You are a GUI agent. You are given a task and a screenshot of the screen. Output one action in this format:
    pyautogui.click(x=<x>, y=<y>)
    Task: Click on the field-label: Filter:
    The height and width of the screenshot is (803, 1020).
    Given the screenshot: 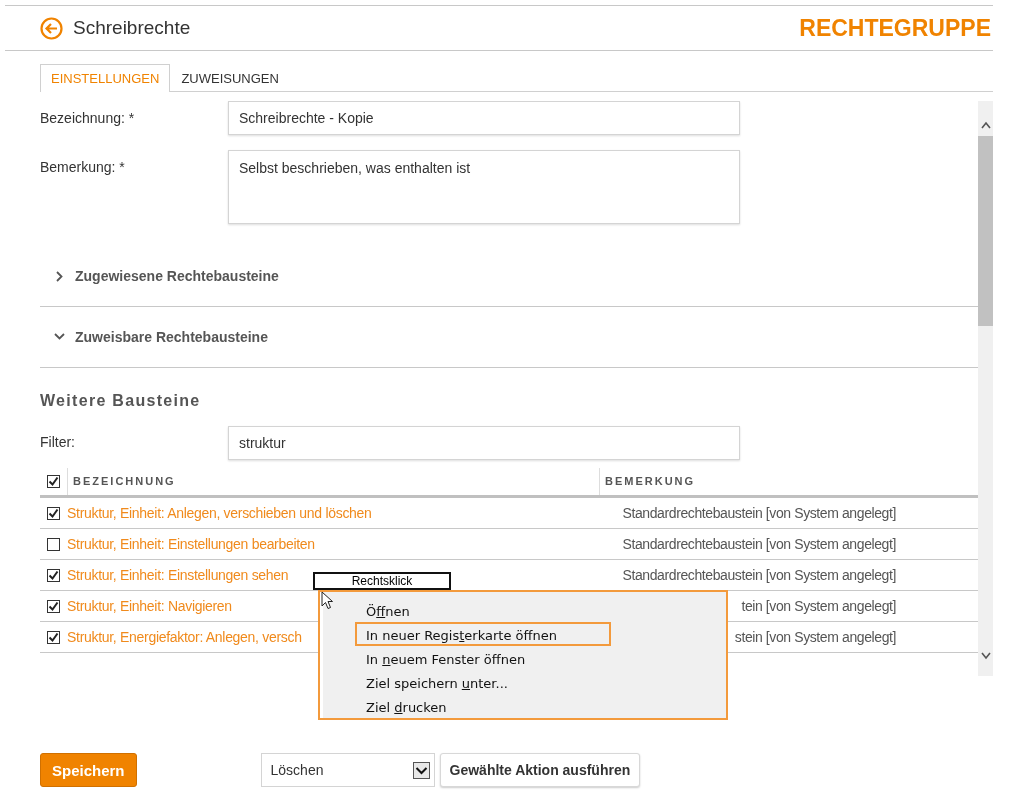 What is the action you would take?
    pyautogui.click(x=58, y=441)
    